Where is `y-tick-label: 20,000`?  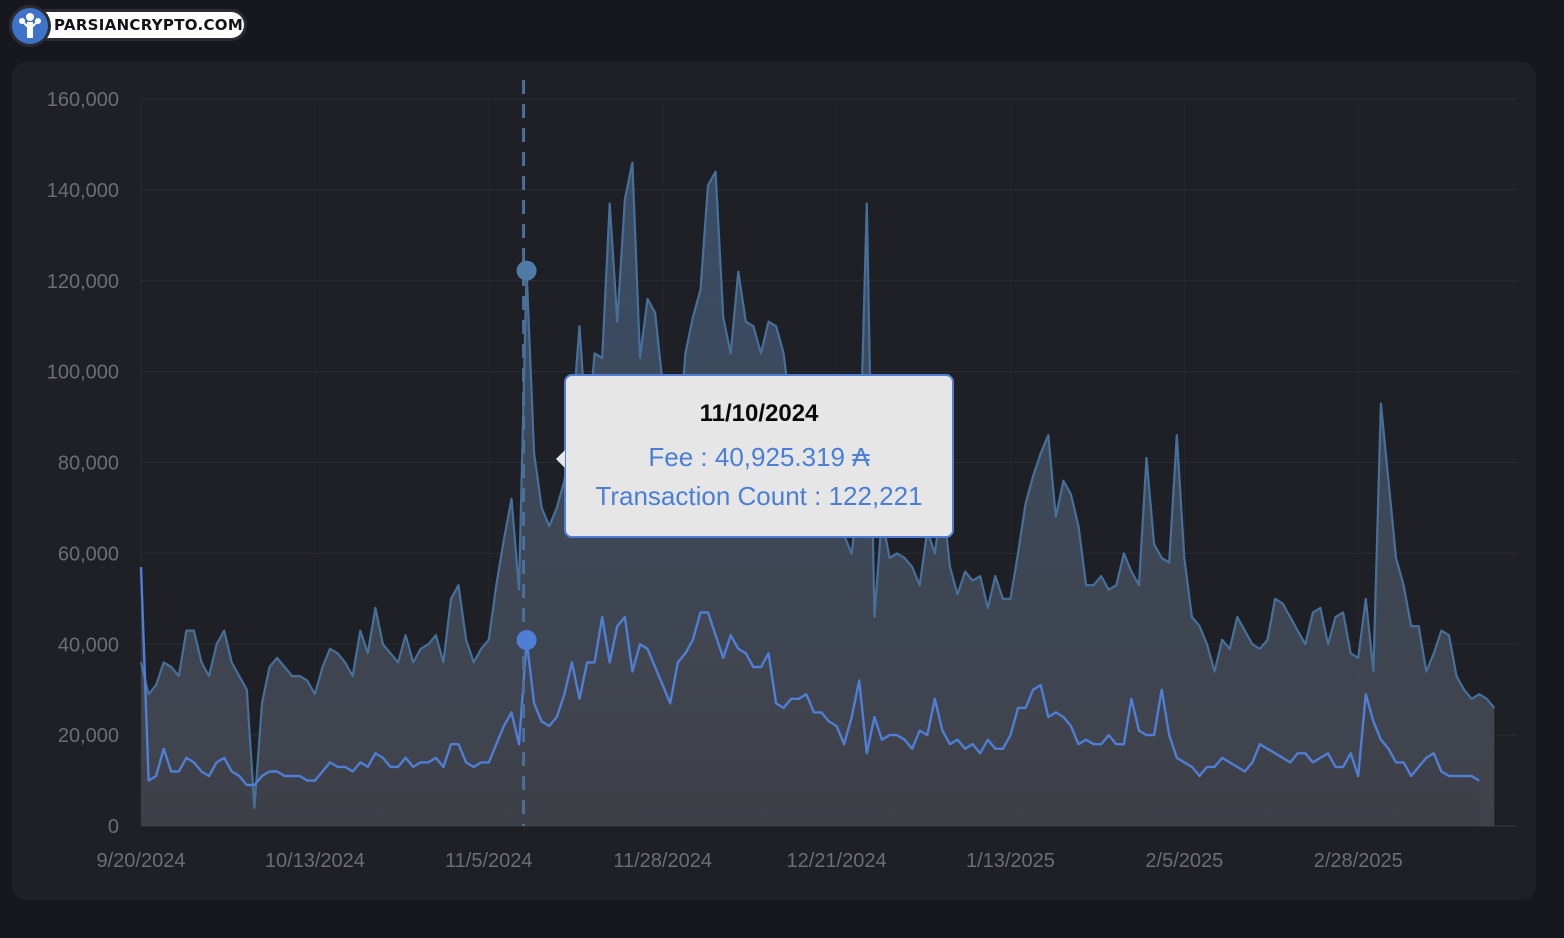 y-tick-label: 20,000 is located at coordinates (88, 736).